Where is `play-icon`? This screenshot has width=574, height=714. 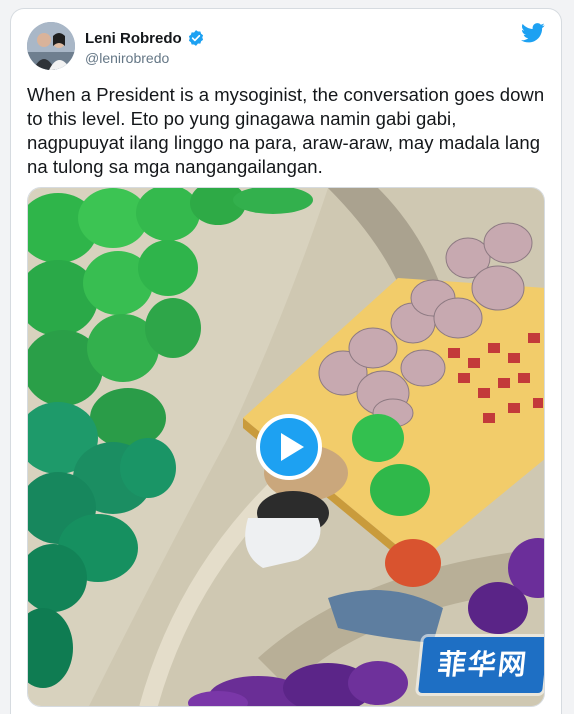 play-icon is located at coordinates (292, 447).